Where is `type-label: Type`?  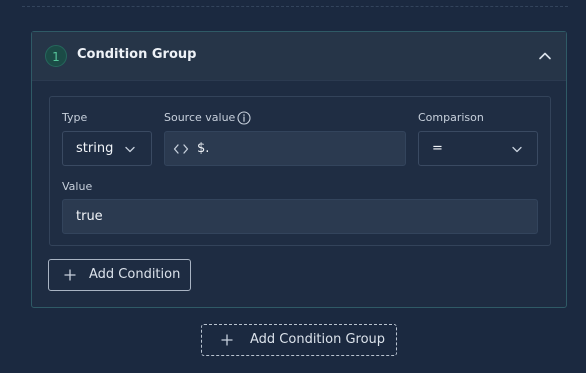 type-label: Type is located at coordinates (75, 117).